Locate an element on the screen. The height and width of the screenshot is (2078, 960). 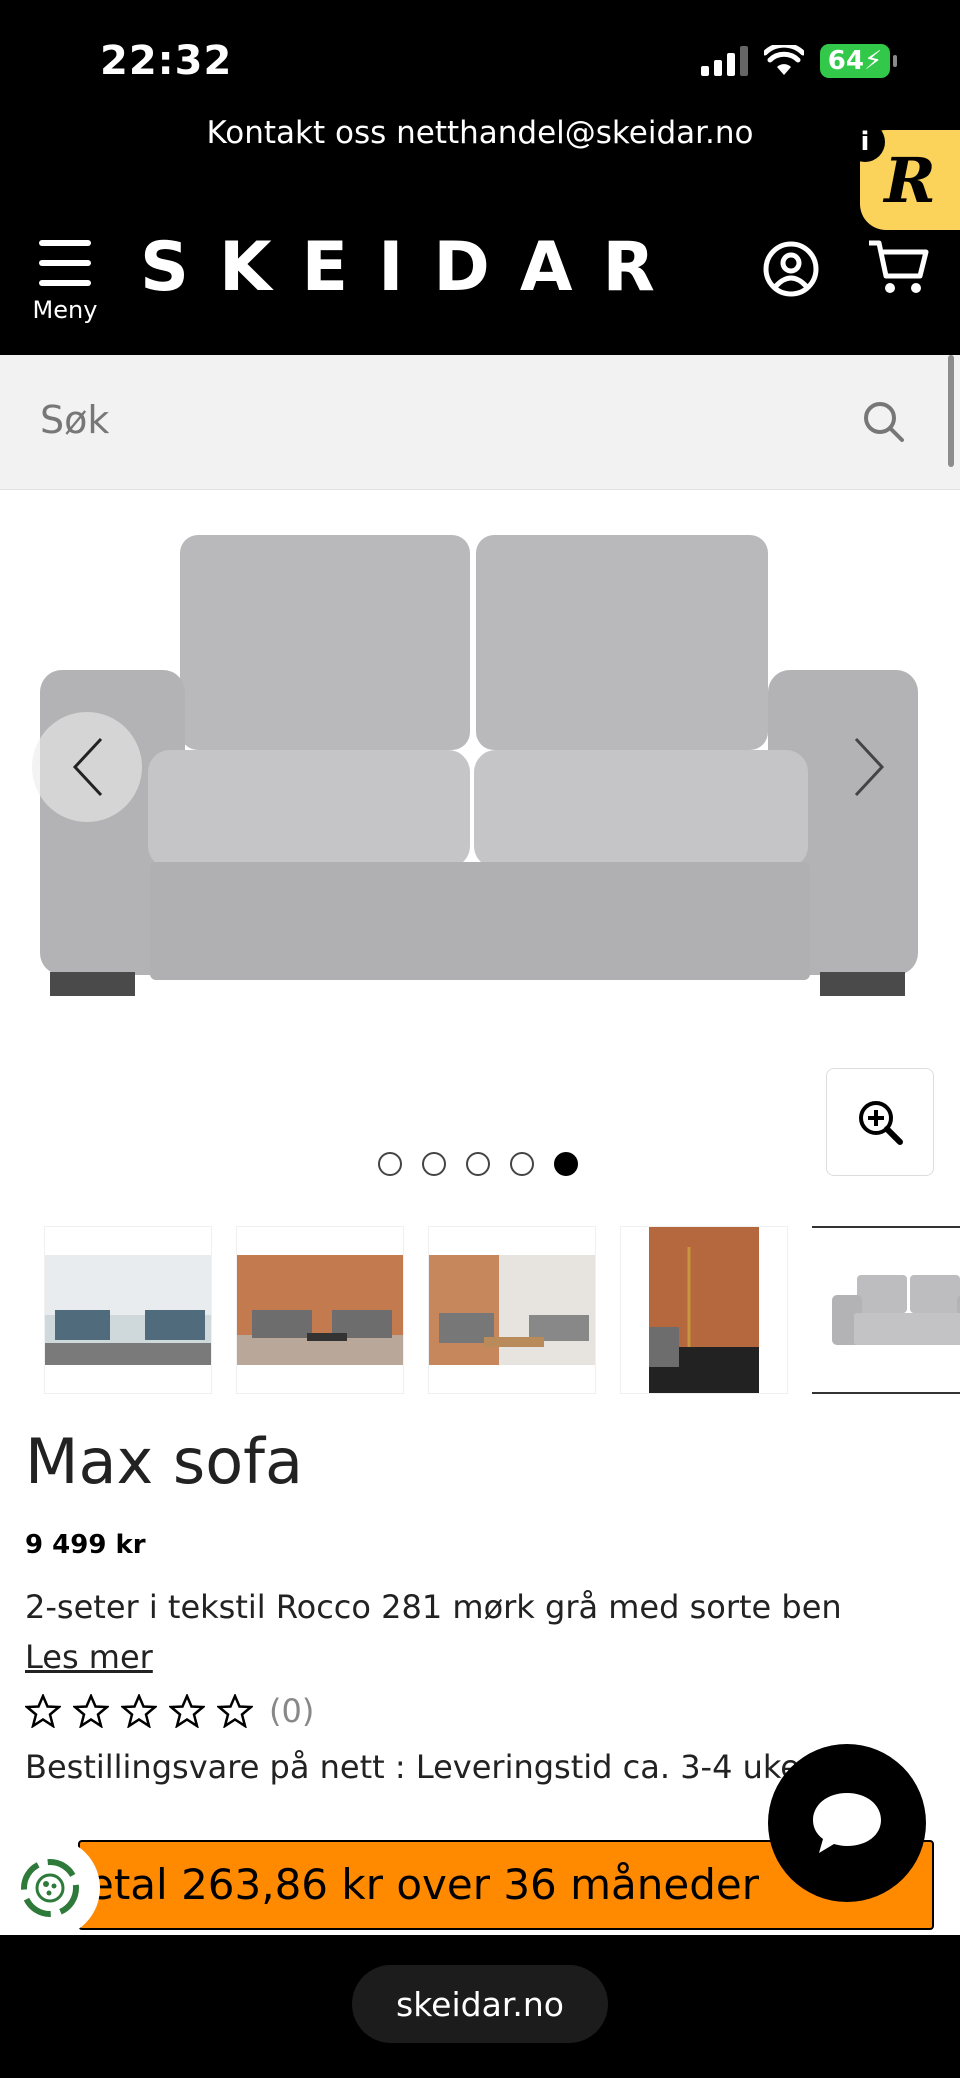
rating-stars: (0) is located at coordinates (169, 1711).